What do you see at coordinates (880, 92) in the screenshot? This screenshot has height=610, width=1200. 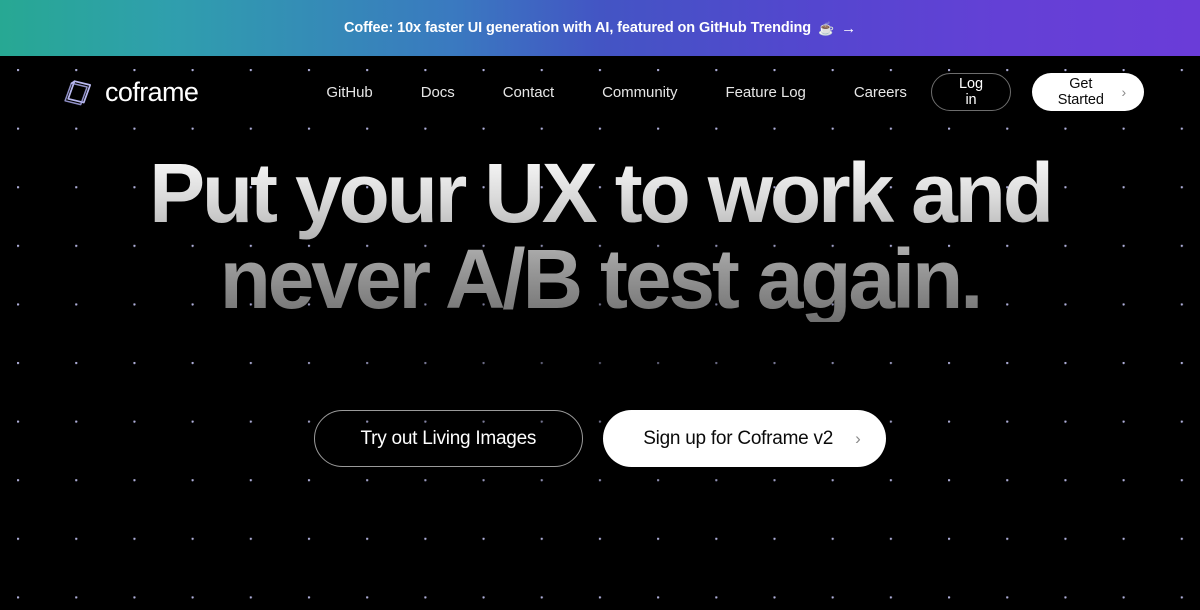 I see `nav-item-careers: Careers` at bounding box center [880, 92].